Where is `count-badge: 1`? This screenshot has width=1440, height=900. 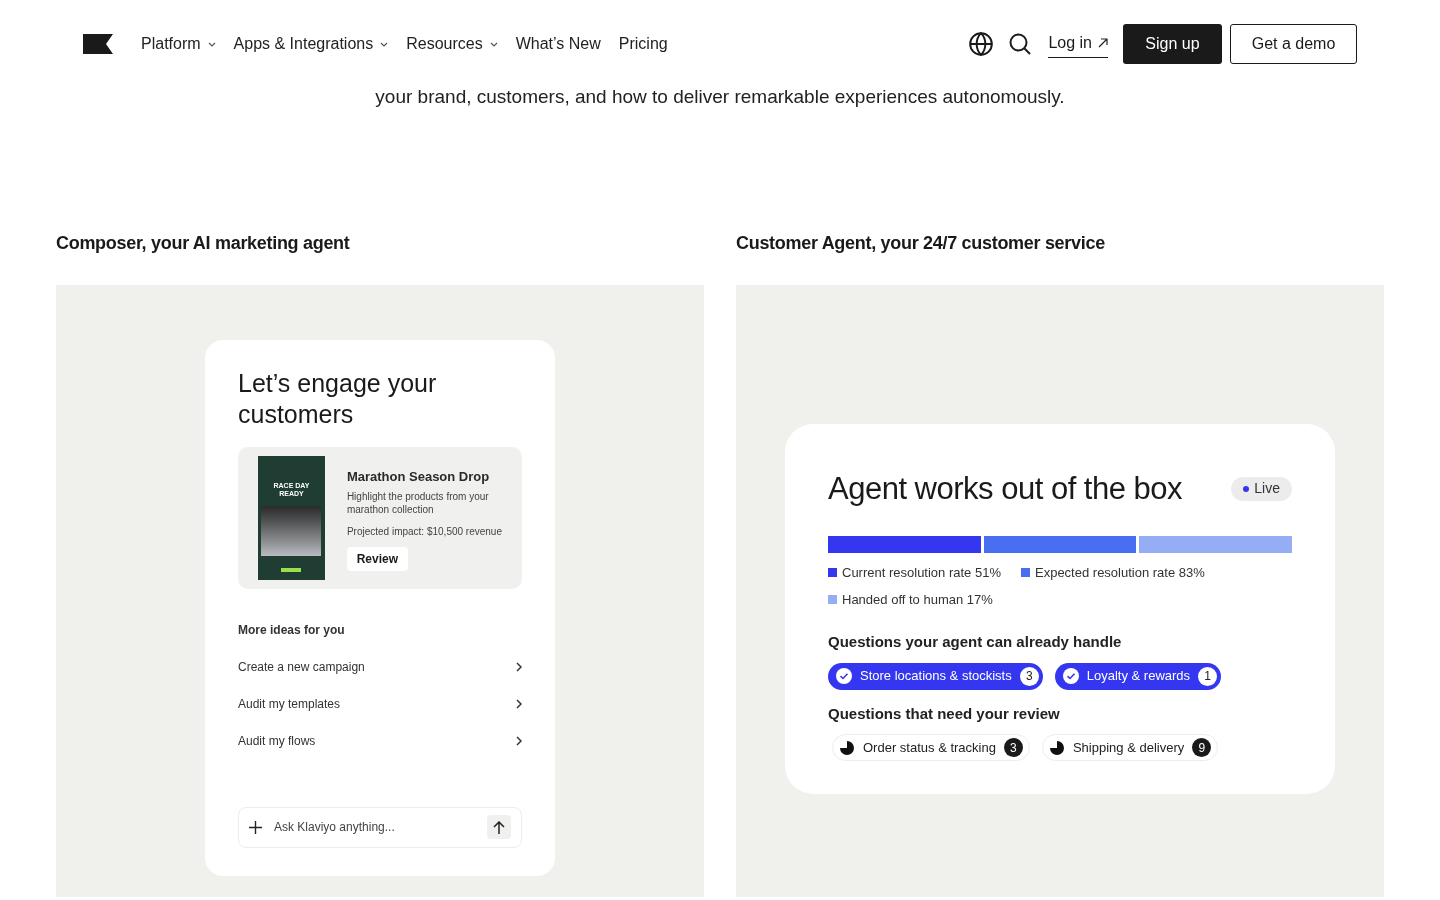
count-badge: 1 is located at coordinates (1208, 676).